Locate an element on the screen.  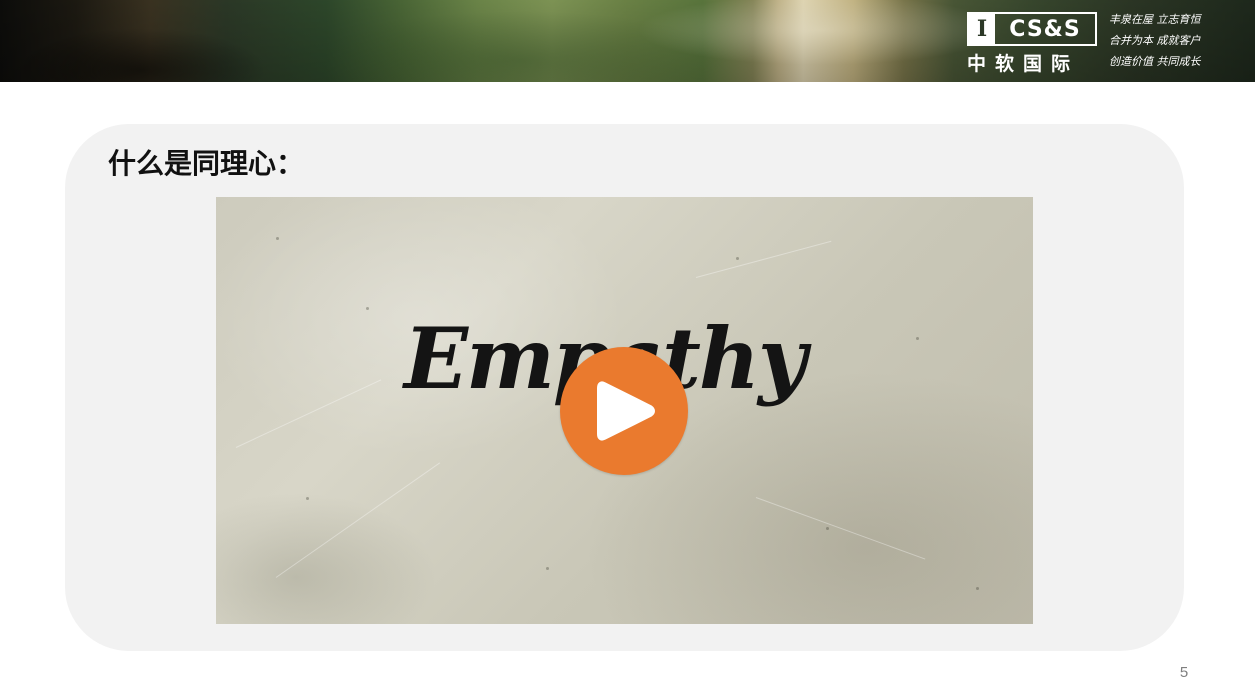
company-motto: 丰泉在屋 立志育恒 合并为本 成就客户 创造价值 共同成长 is located at coordinates (1174, 40).